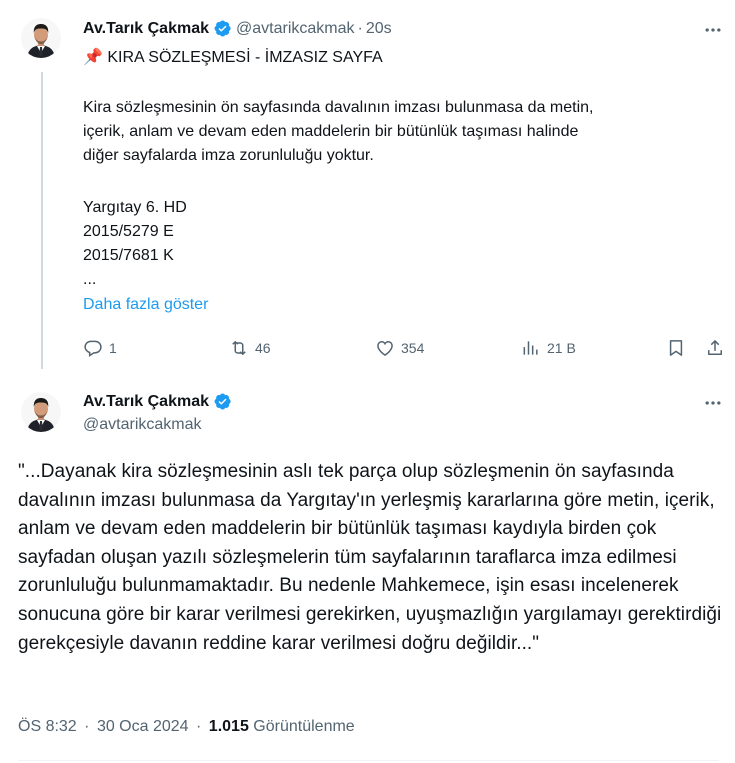 This screenshot has height=763, width=735. What do you see at coordinates (128, 255) in the screenshot?
I see `body-line: 2015/7681 K` at bounding box center [128, 255].